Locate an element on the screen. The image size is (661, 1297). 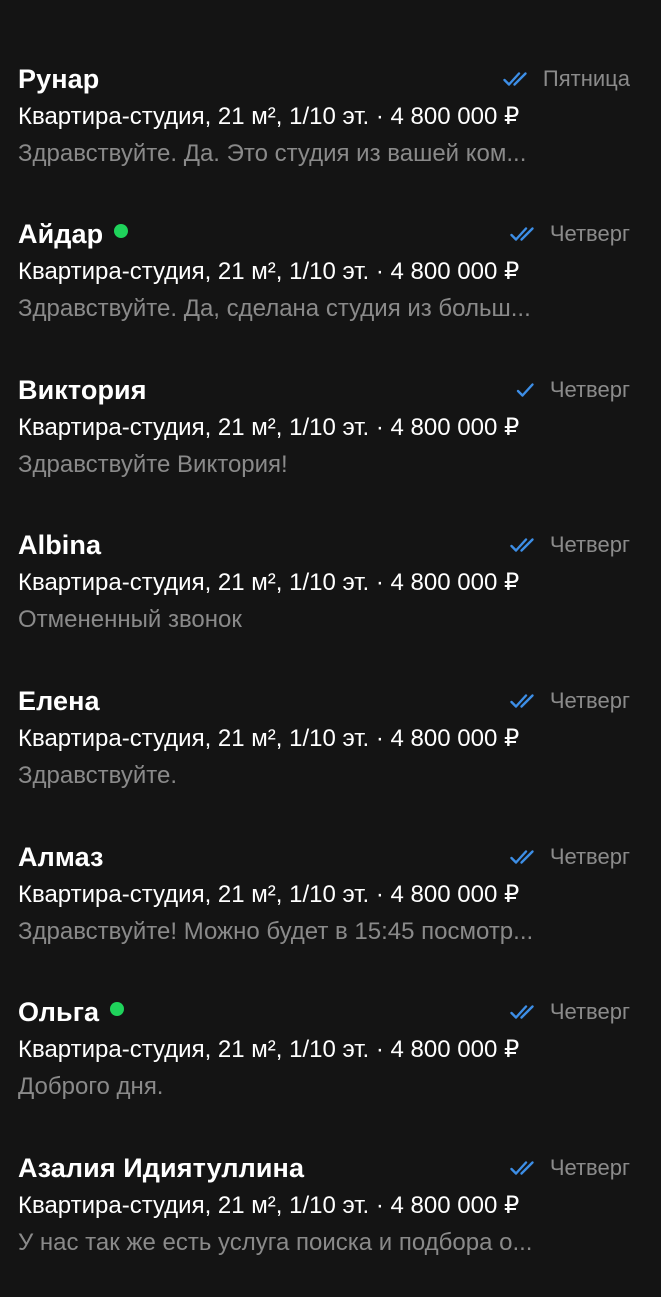
chat-name-wrap: Алмаз is located at coordinates (61, 857).